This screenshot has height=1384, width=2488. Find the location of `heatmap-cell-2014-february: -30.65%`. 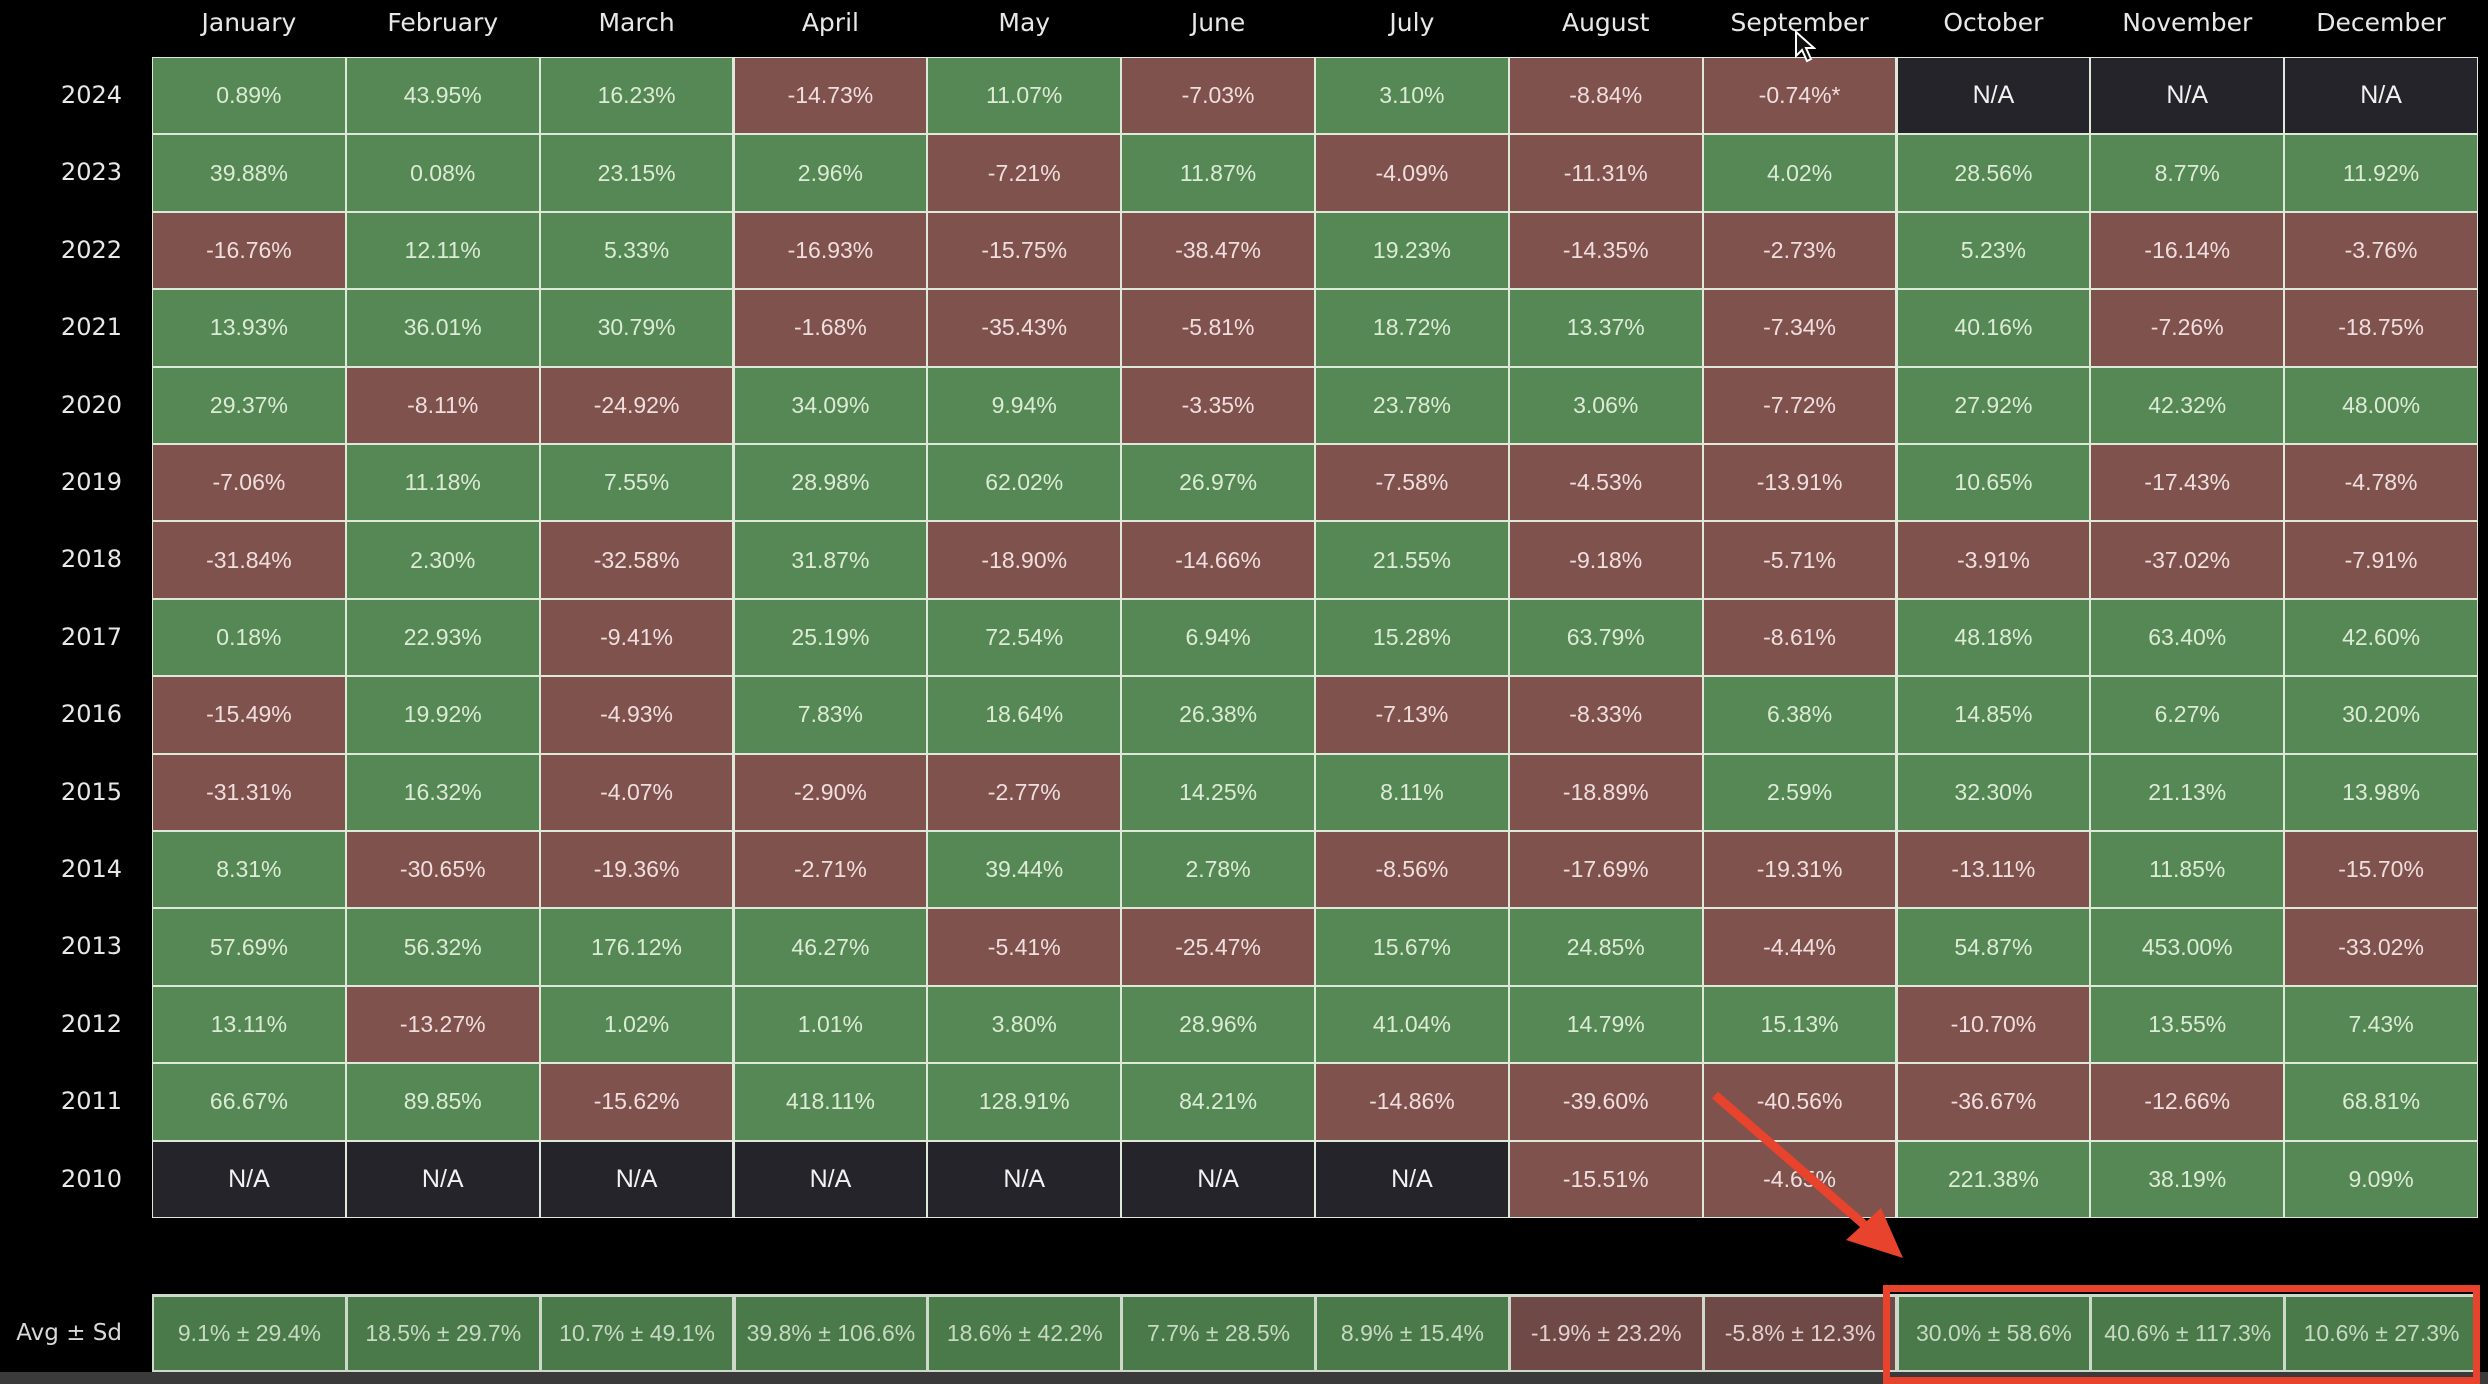

heatmap-cell-2014-february: -30.65% is located at coordinates (442, 870).